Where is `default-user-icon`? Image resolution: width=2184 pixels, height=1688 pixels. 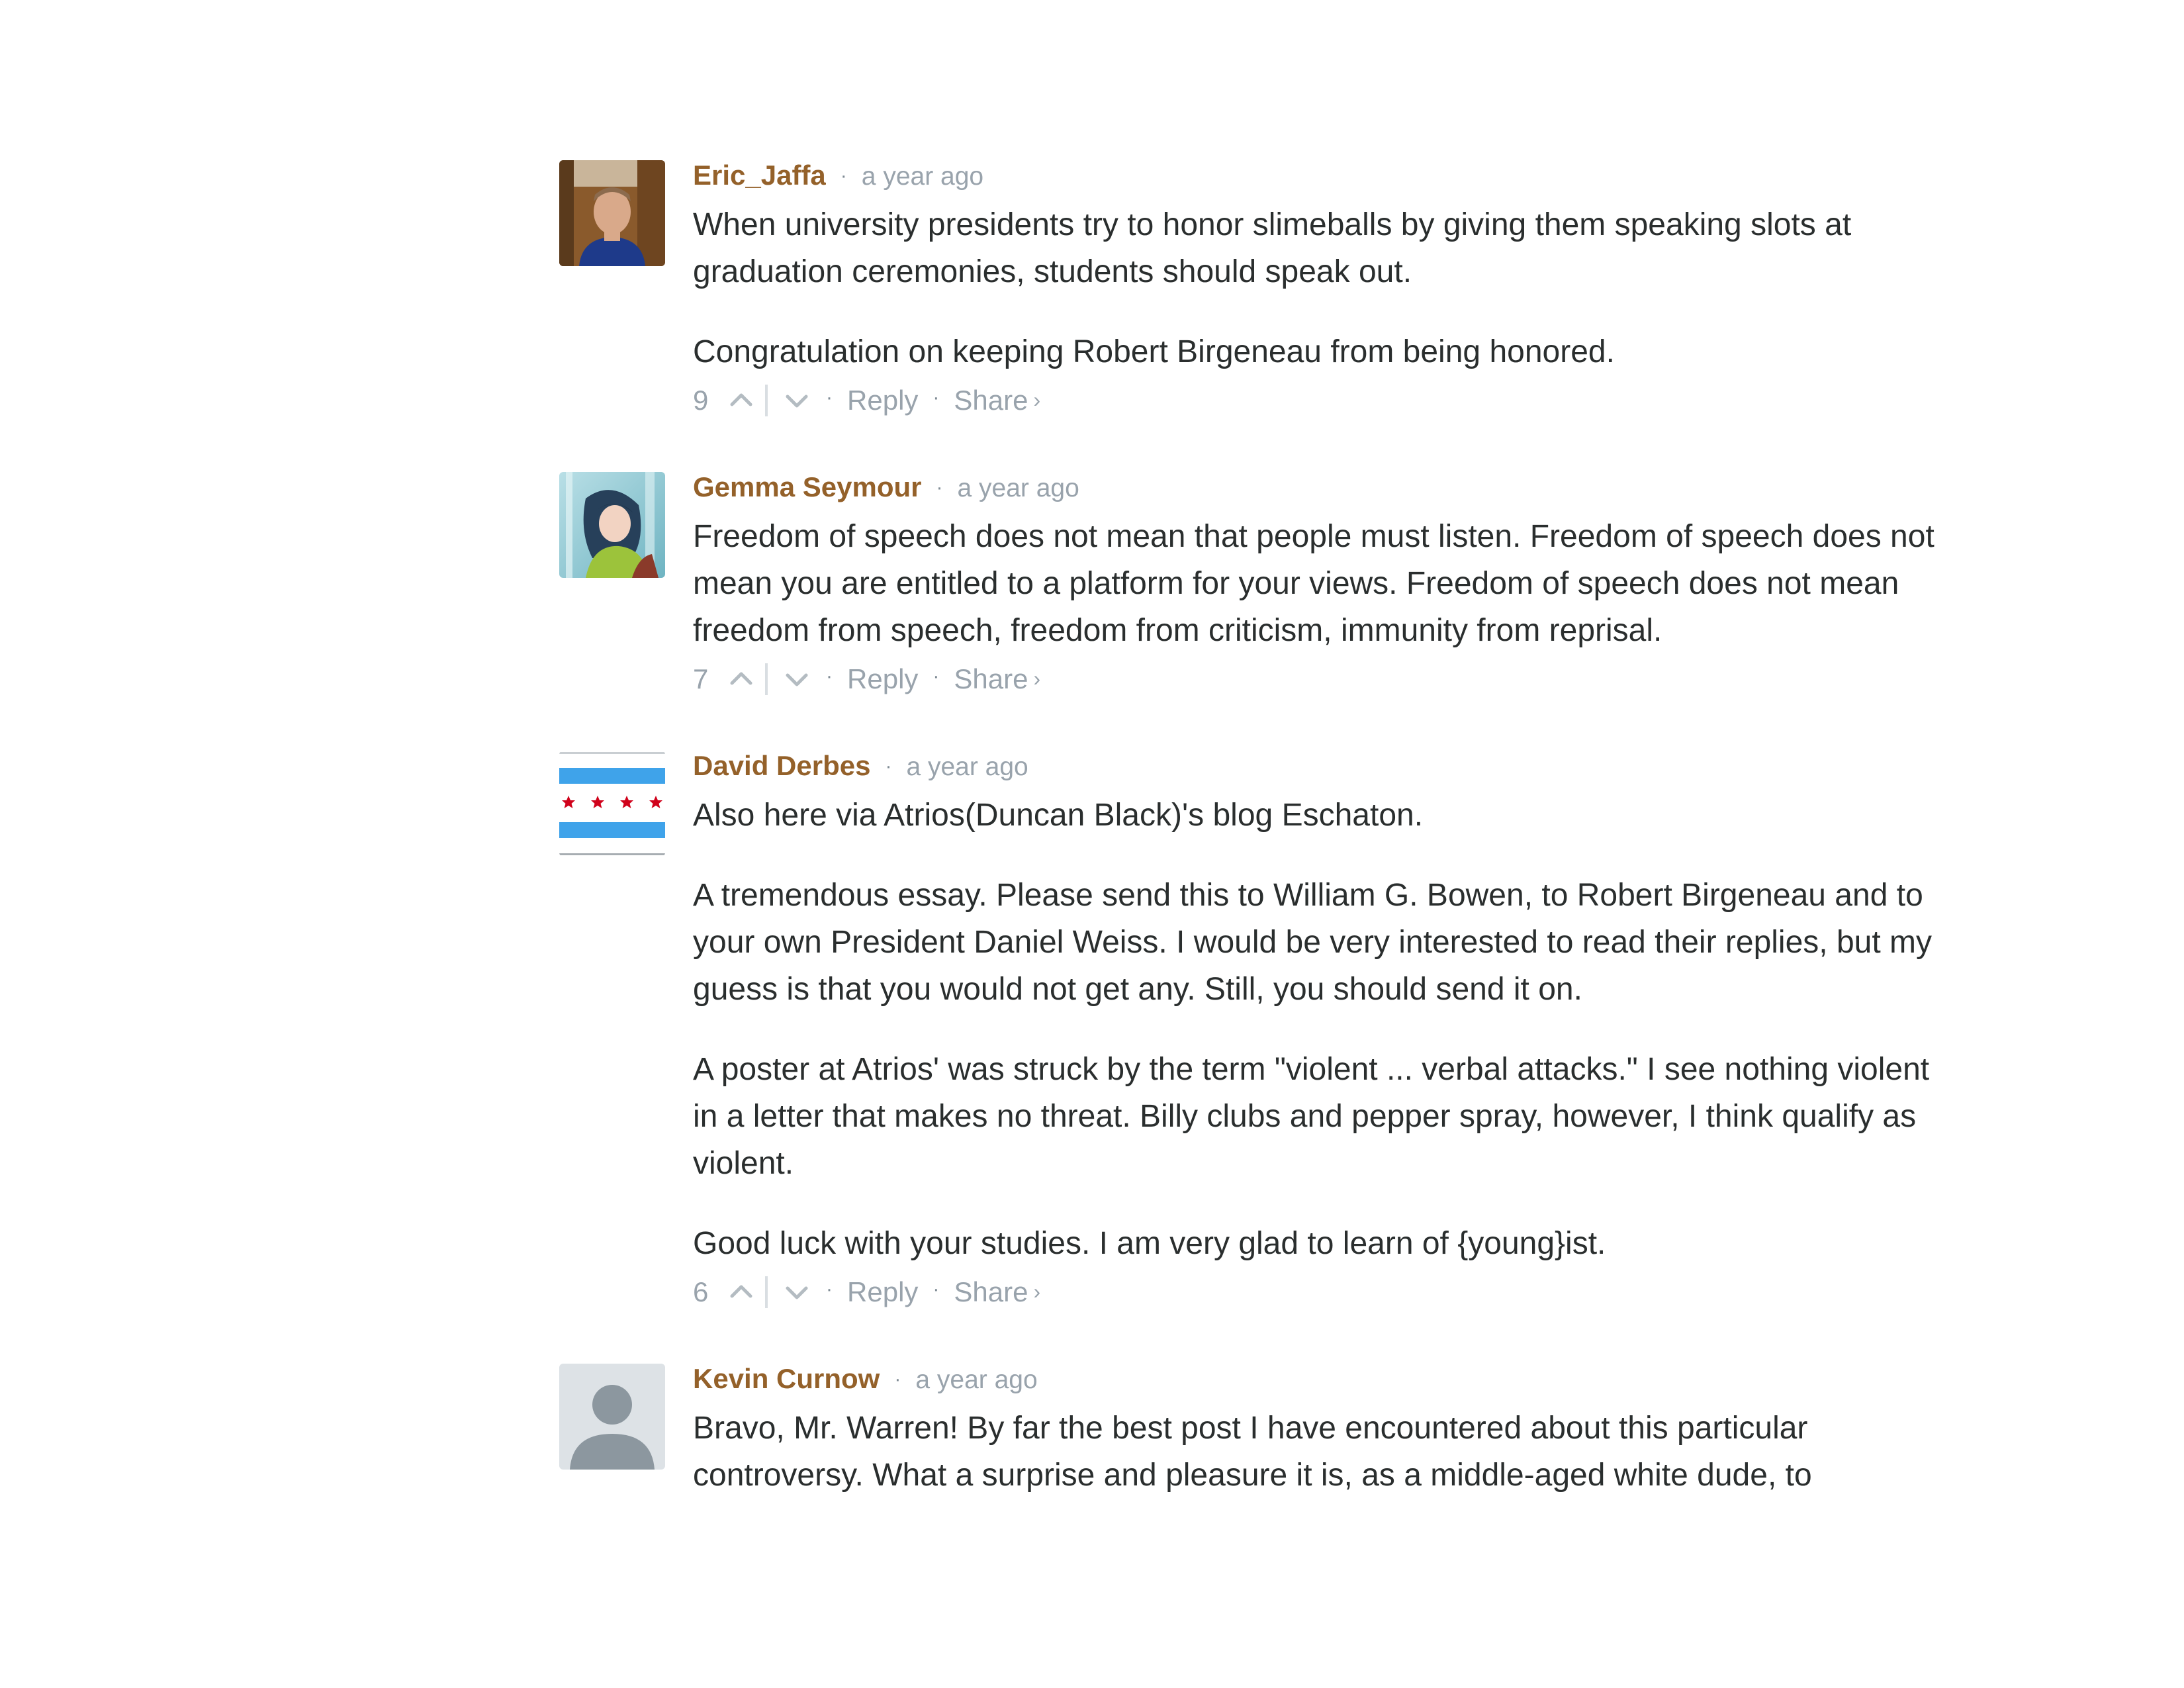 default-user-icon is located at coordinates (612, 1417).